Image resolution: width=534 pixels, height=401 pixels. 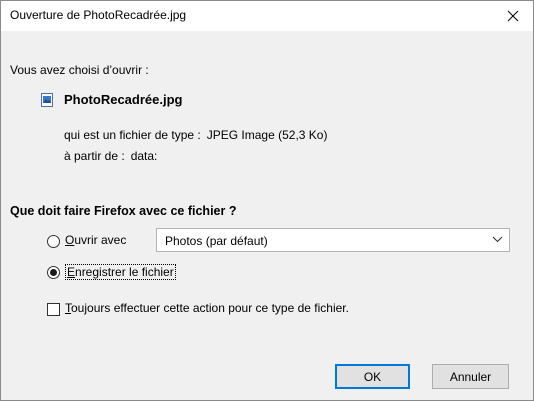 What do you see at coordinates (70, 240) in the screenshot?
I see `open-with-mnemonic: O` at bounding box center [70, 240].